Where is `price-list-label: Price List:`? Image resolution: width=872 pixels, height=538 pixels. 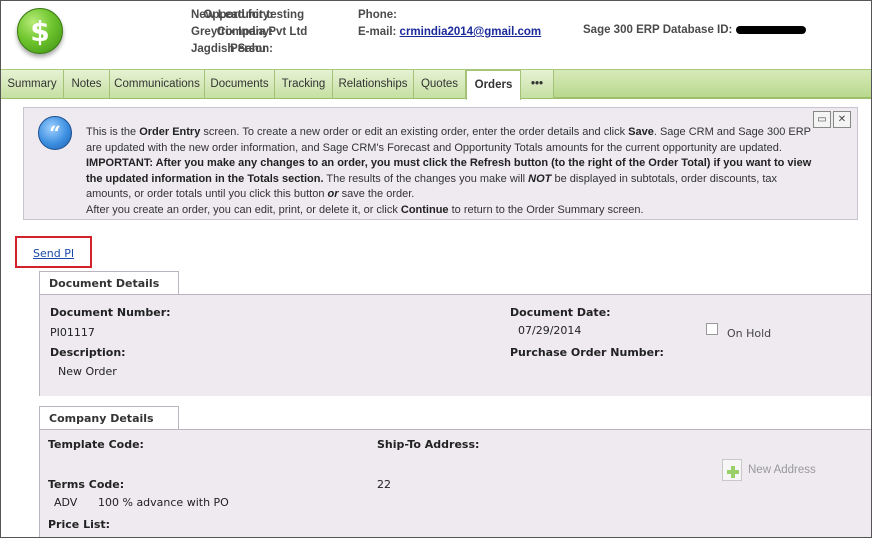 price-list-label: Price List: is located at coordinates (79, 524).